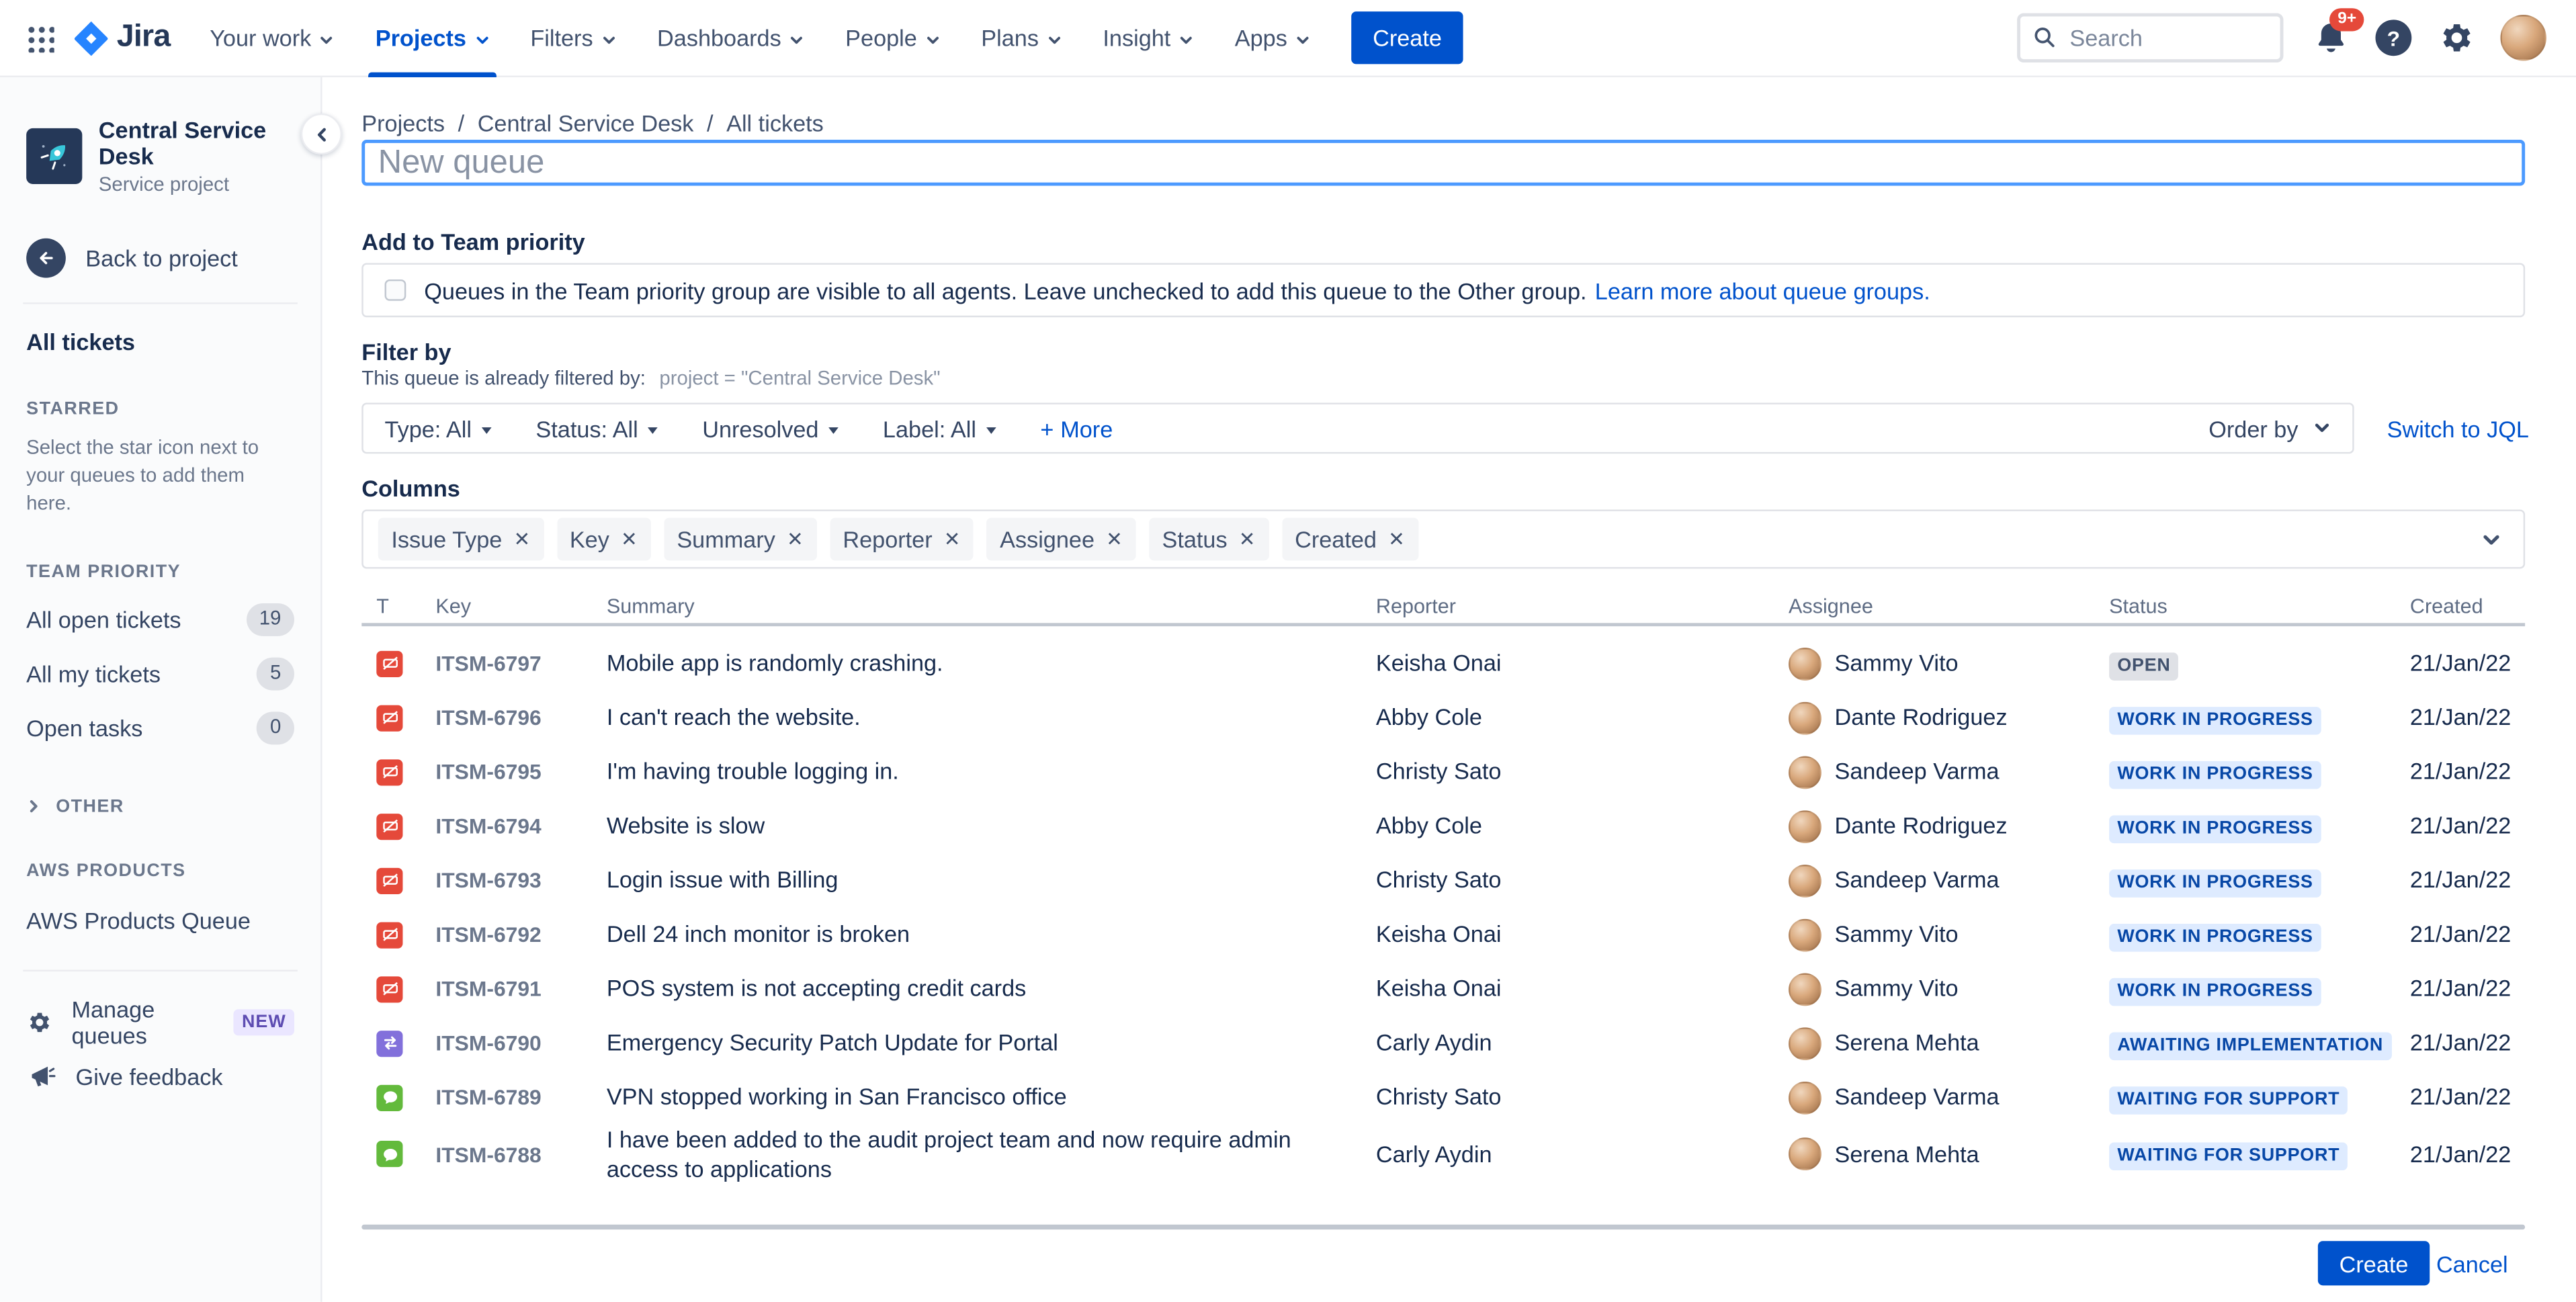  I want to click on filter-dropdown: Label: All, so click(939, 428).